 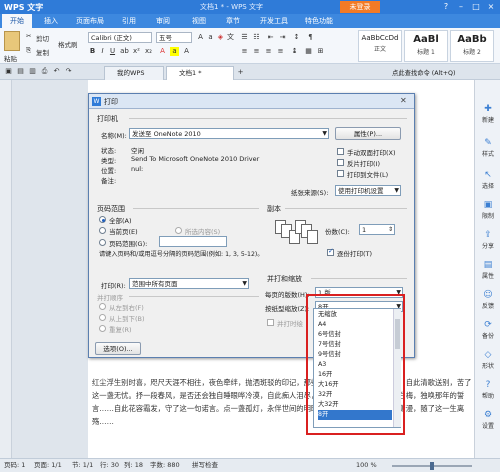 What do you see at coordinates (200, 37) in the screenshot?
I see `grow-font-icon: A` at bounding box center [200, 37].